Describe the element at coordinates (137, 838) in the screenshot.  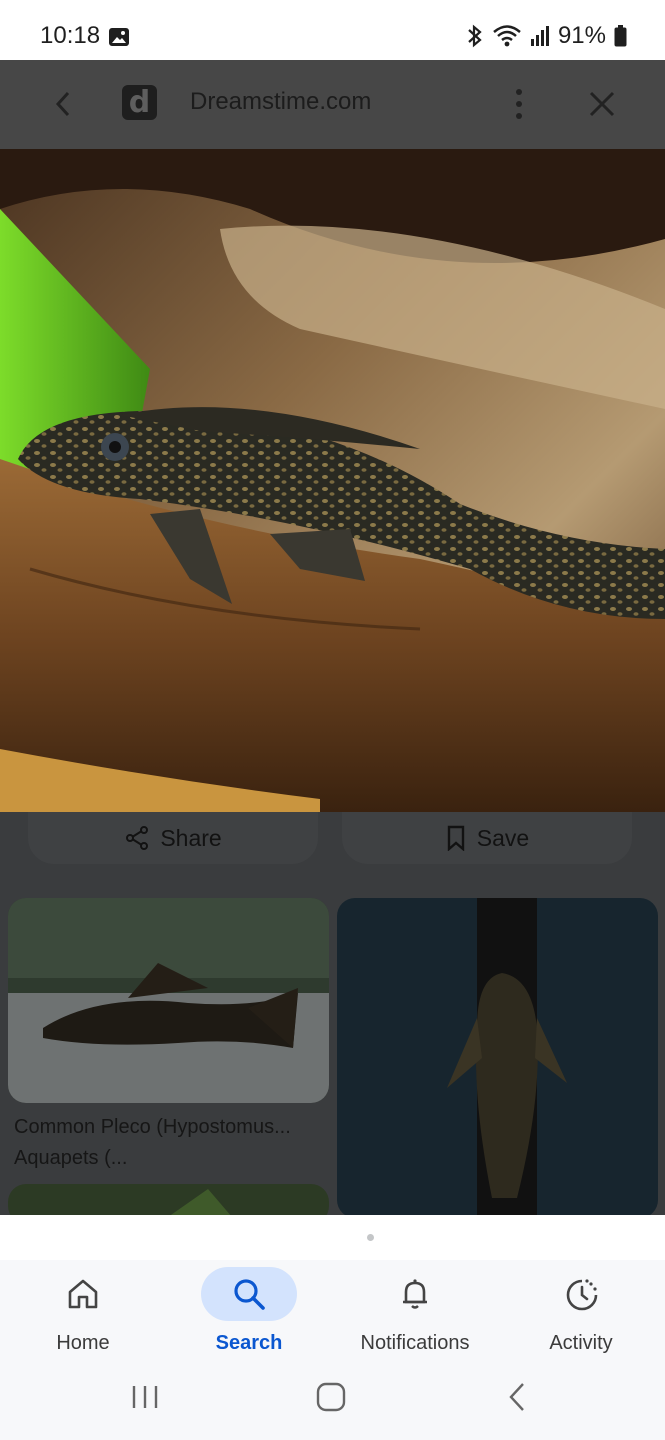
I see `share-icon` at that location.